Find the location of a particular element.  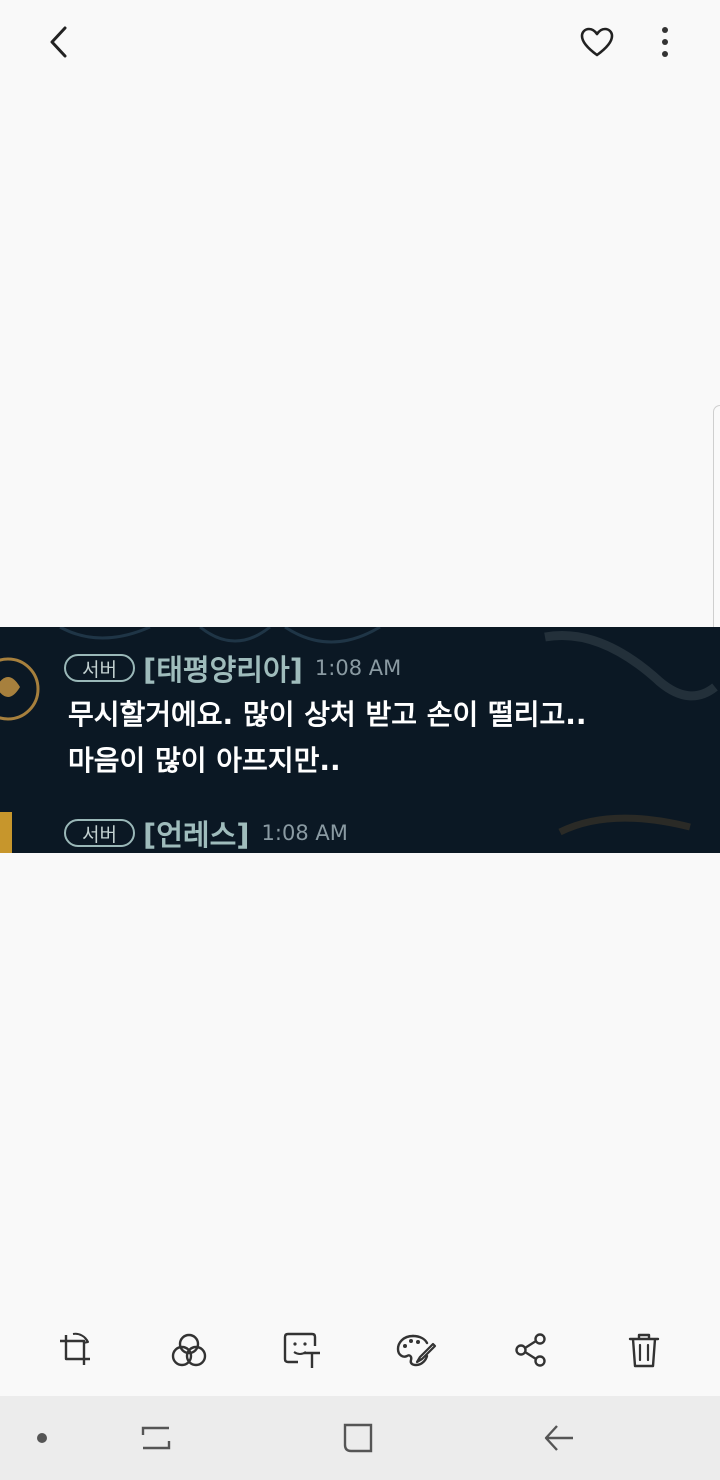

share-icon is located at coordinates (530, 1350).